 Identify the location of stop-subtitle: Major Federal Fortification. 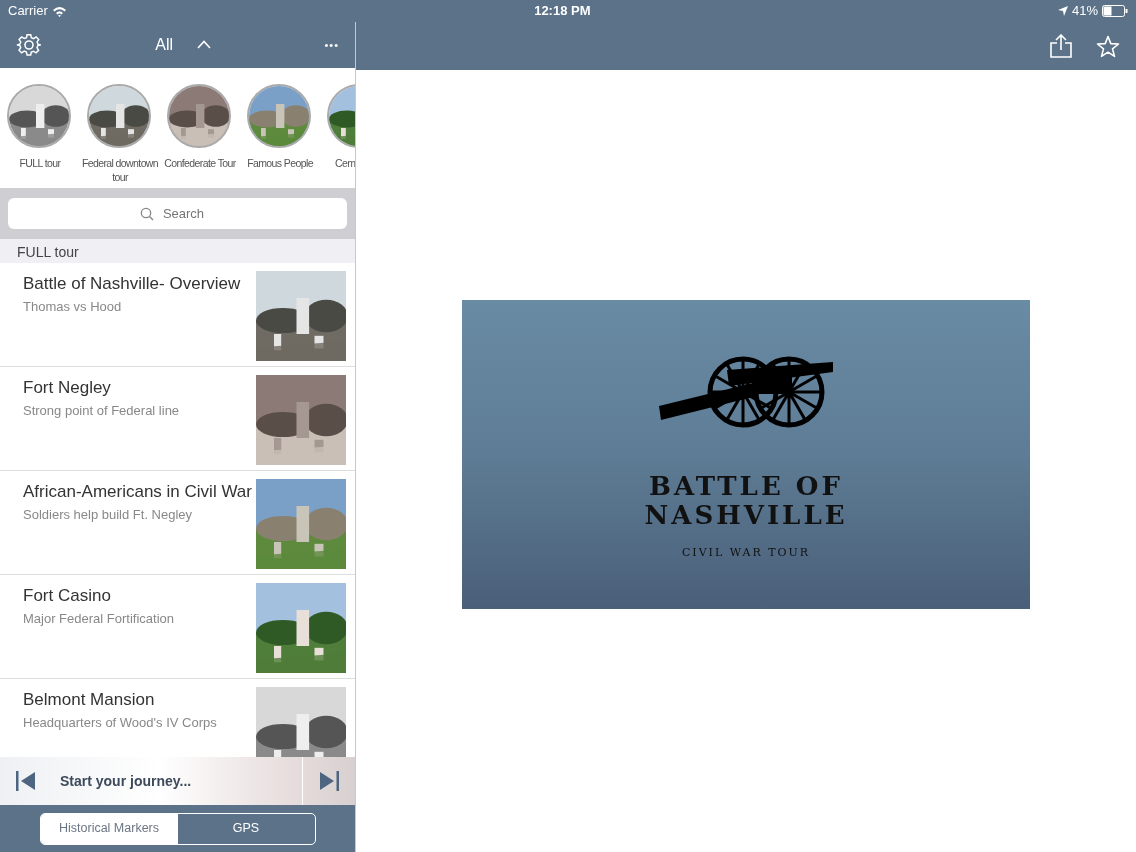
(99, 618).